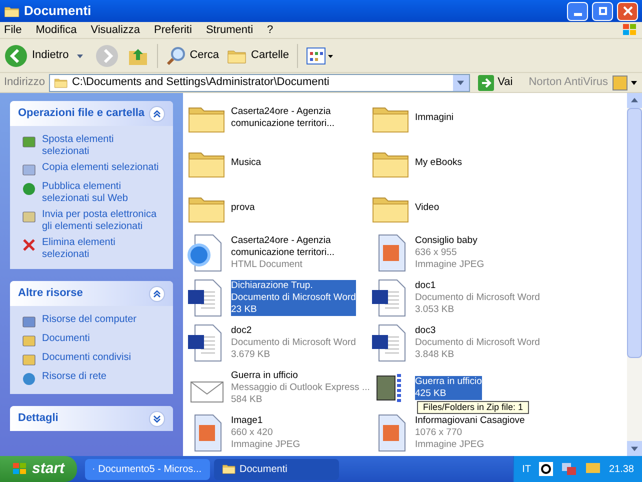 This screenshot has width=642, height=482. What do you see at coordinates (495, 82) in the screenshot?
I see `go-button: Vai` at bounding box center [495, 82].